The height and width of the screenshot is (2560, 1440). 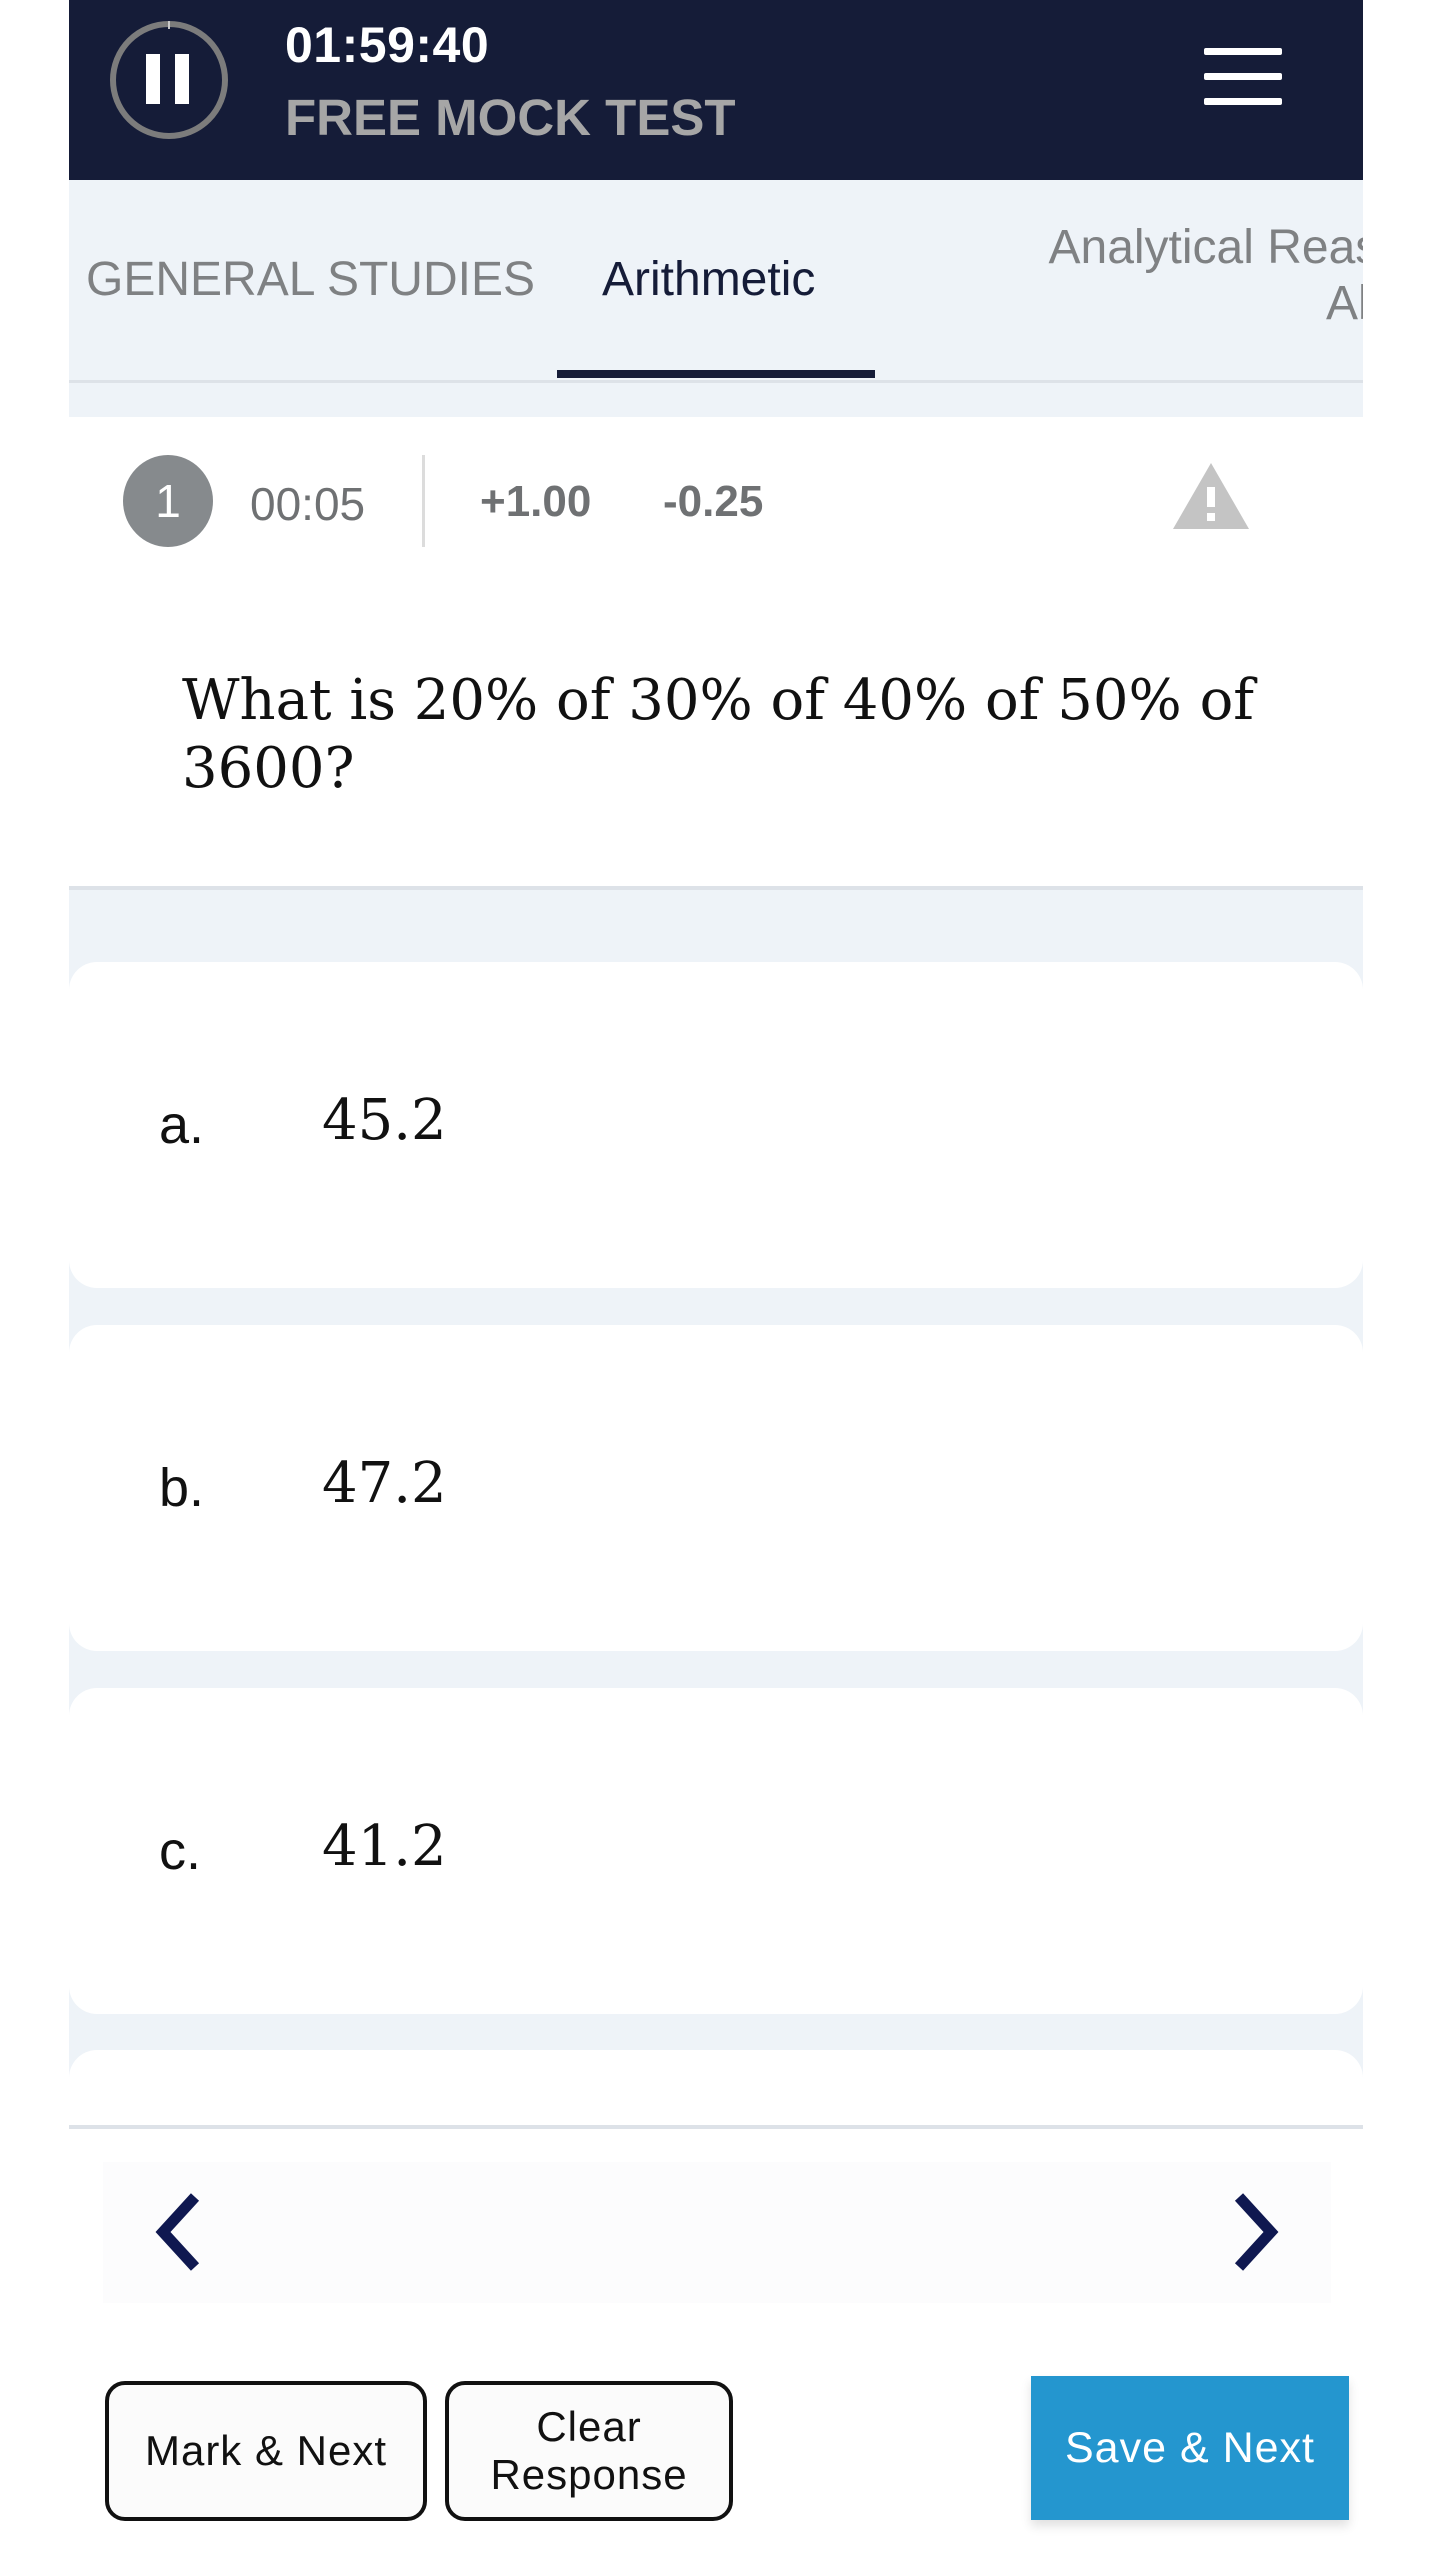 I want to click on question-time: 00:05, so click(x=308, y=504).